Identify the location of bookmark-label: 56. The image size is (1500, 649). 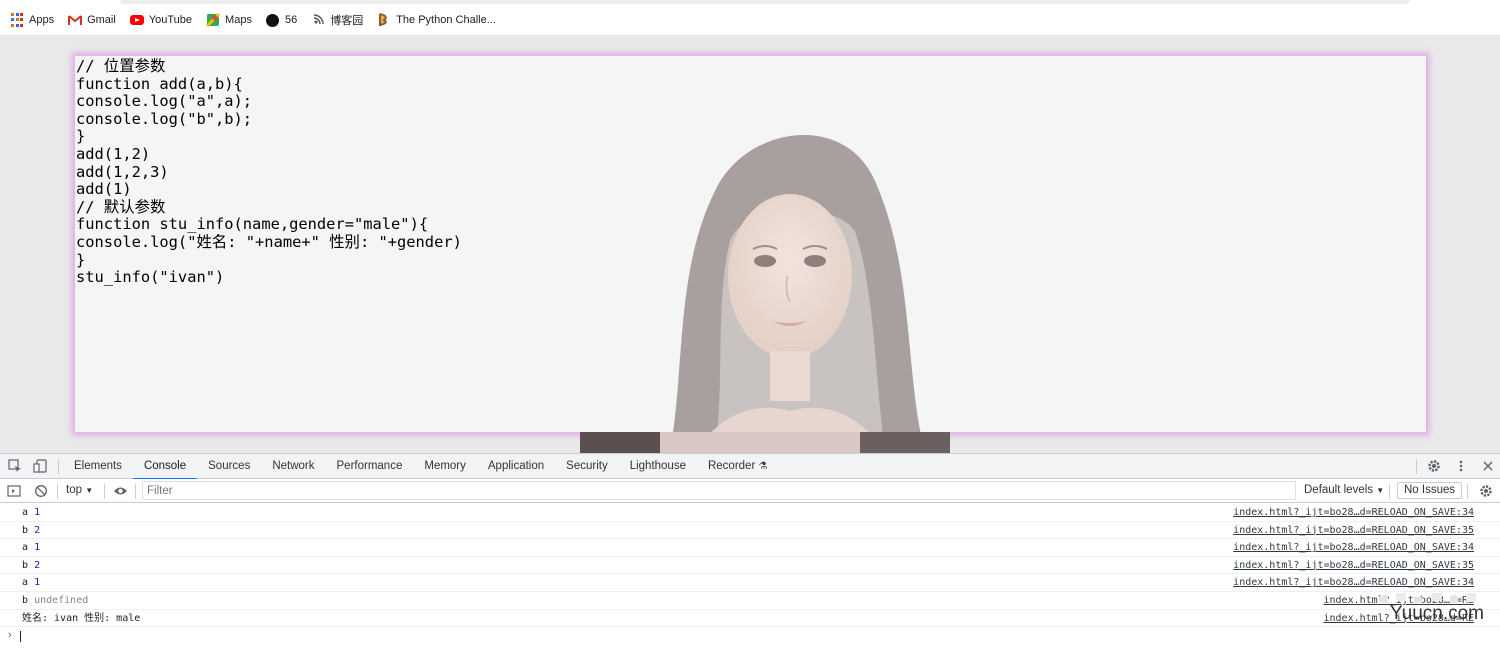
(291, 20).